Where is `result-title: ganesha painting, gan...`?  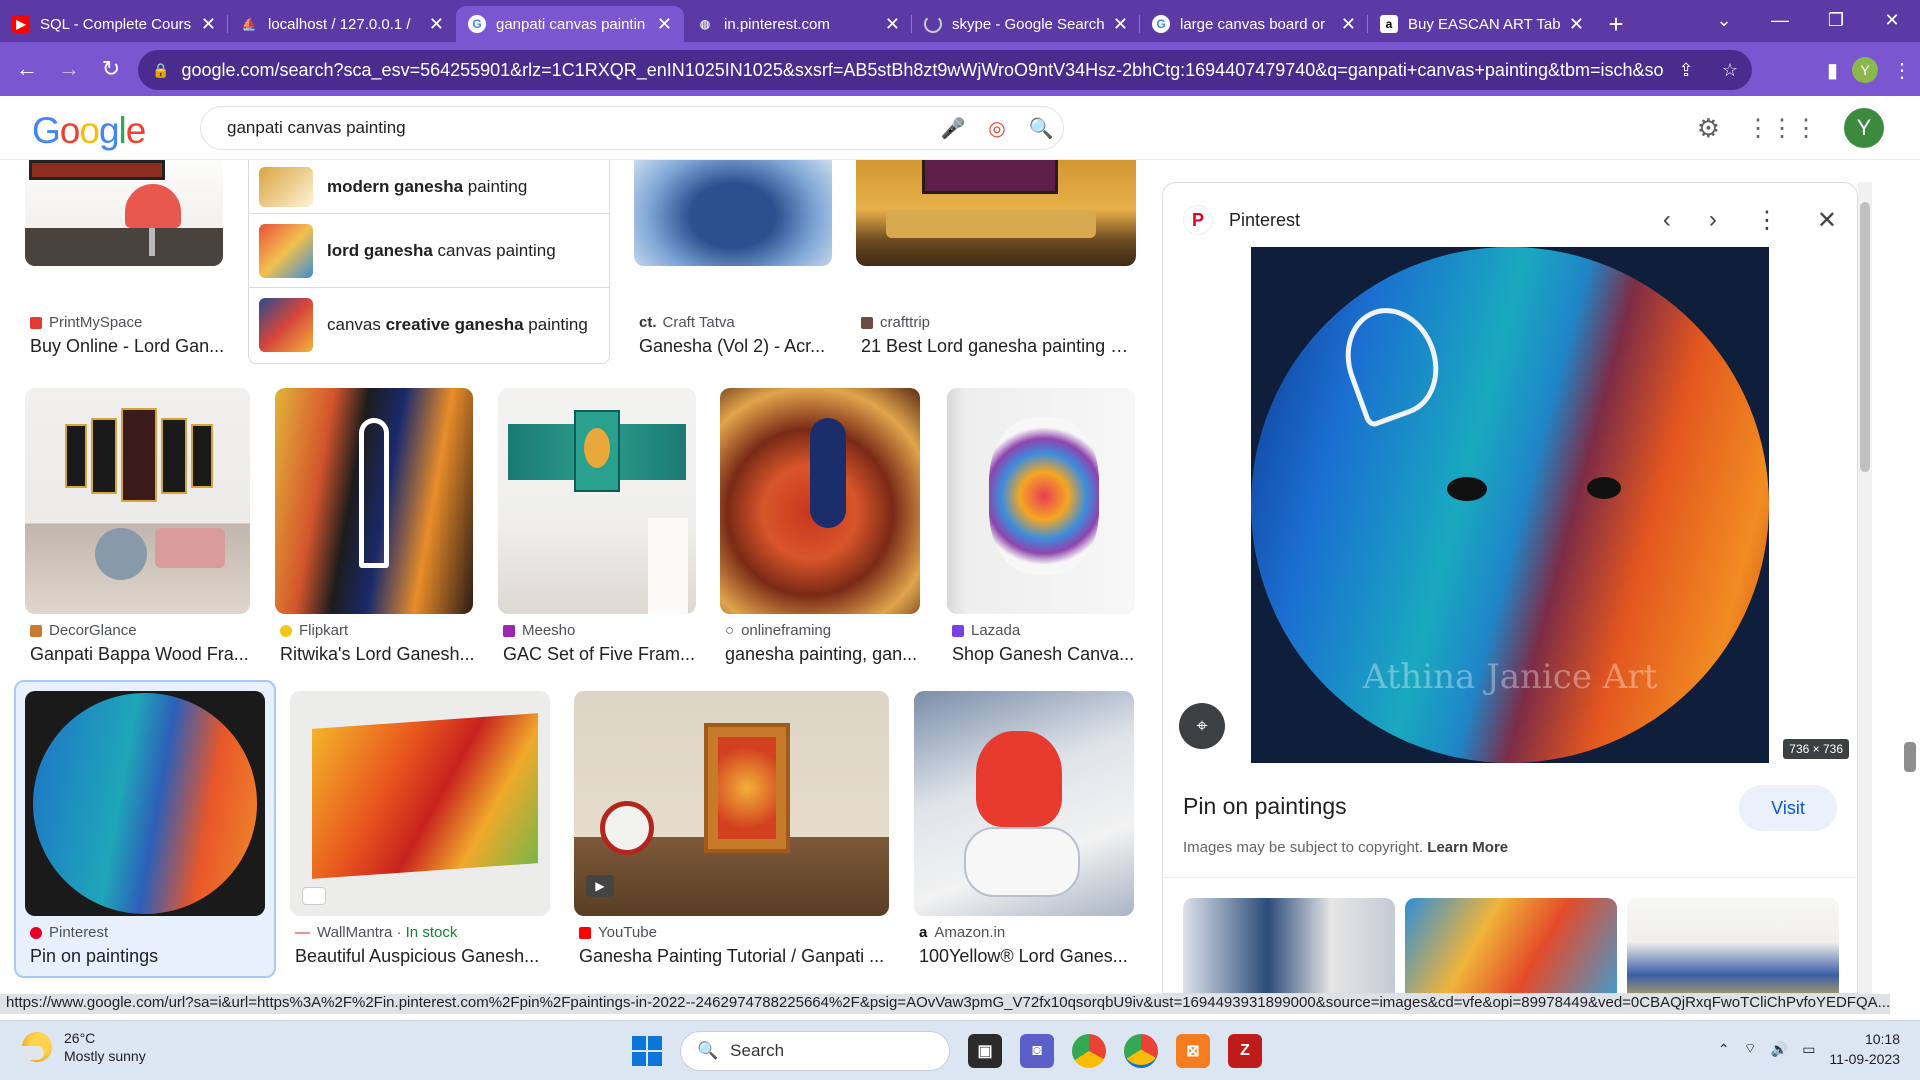 result-title: ganesha painting, gan... is located at coordinates (823, 654).